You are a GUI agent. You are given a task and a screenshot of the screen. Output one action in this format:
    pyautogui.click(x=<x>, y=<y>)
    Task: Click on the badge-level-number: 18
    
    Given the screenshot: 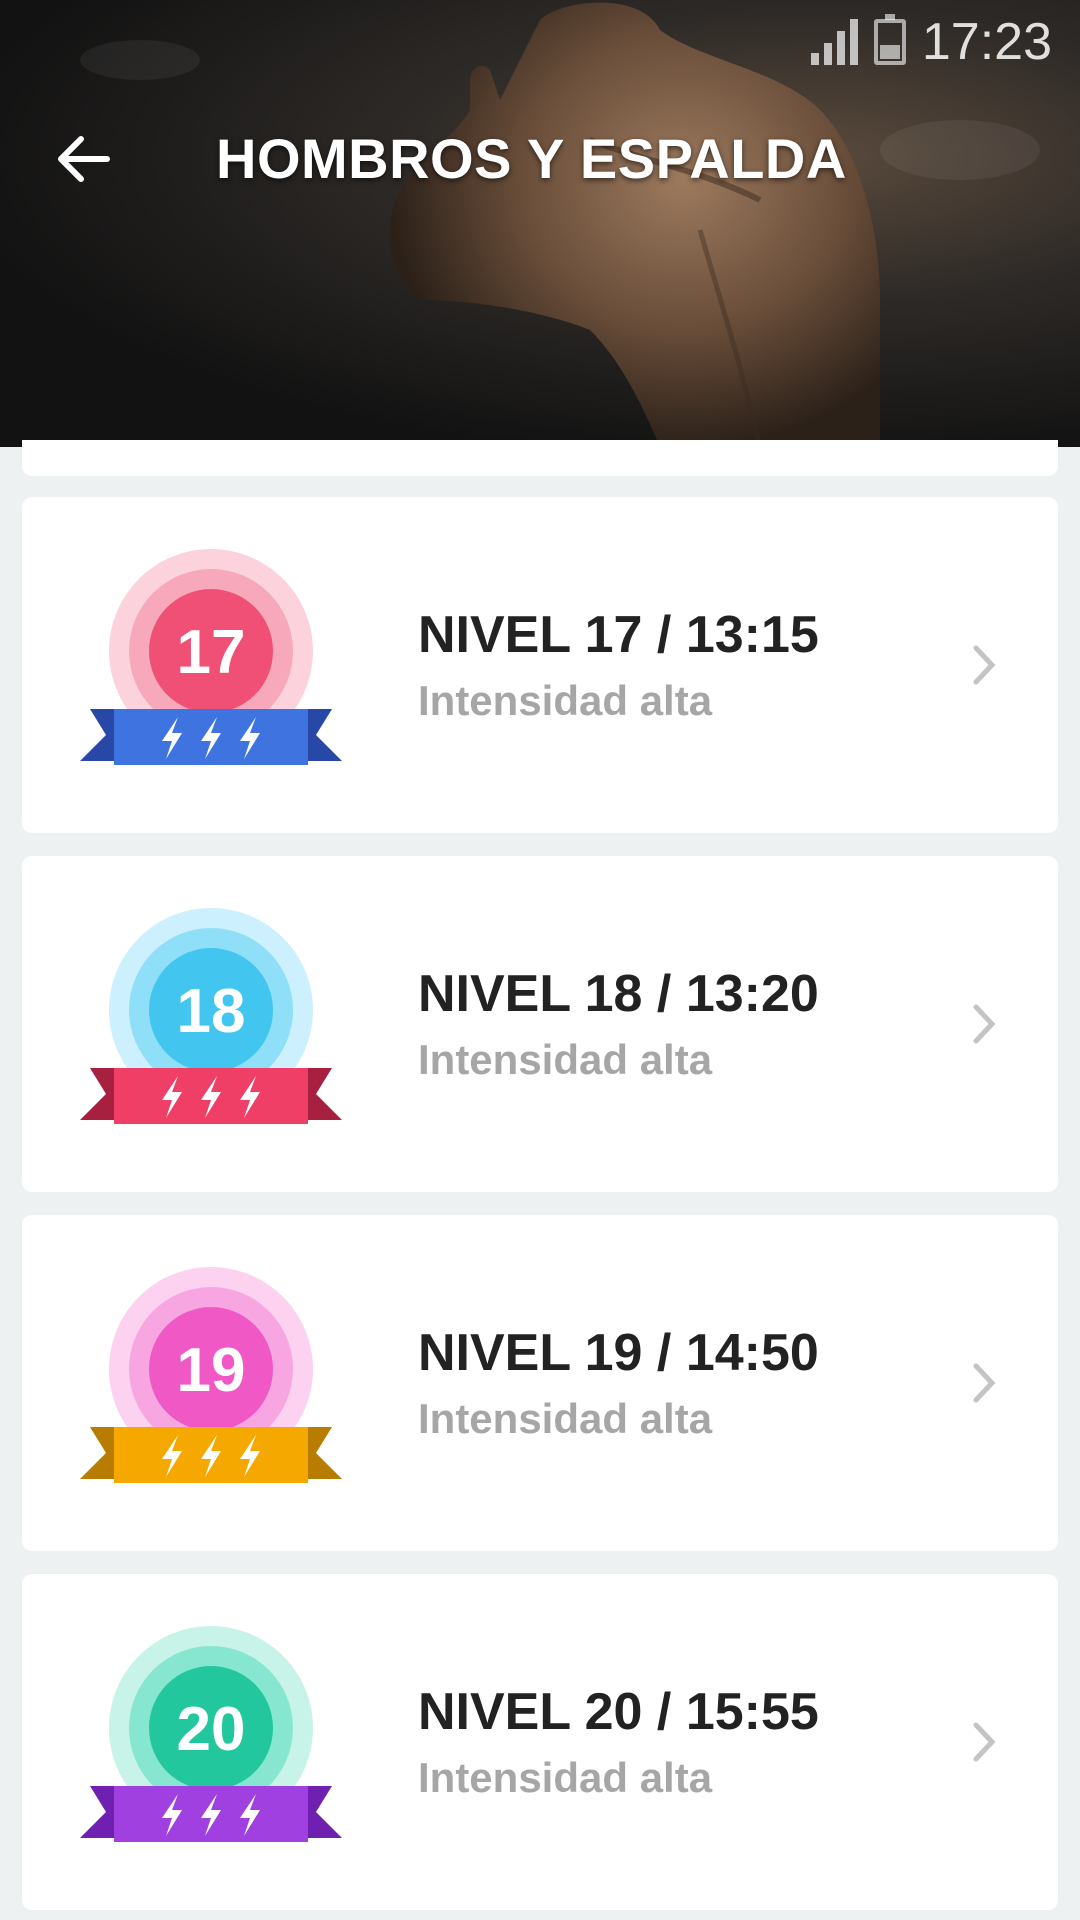 What is the action you would take?
    pyautogui.click(x=211, y=1011)
    